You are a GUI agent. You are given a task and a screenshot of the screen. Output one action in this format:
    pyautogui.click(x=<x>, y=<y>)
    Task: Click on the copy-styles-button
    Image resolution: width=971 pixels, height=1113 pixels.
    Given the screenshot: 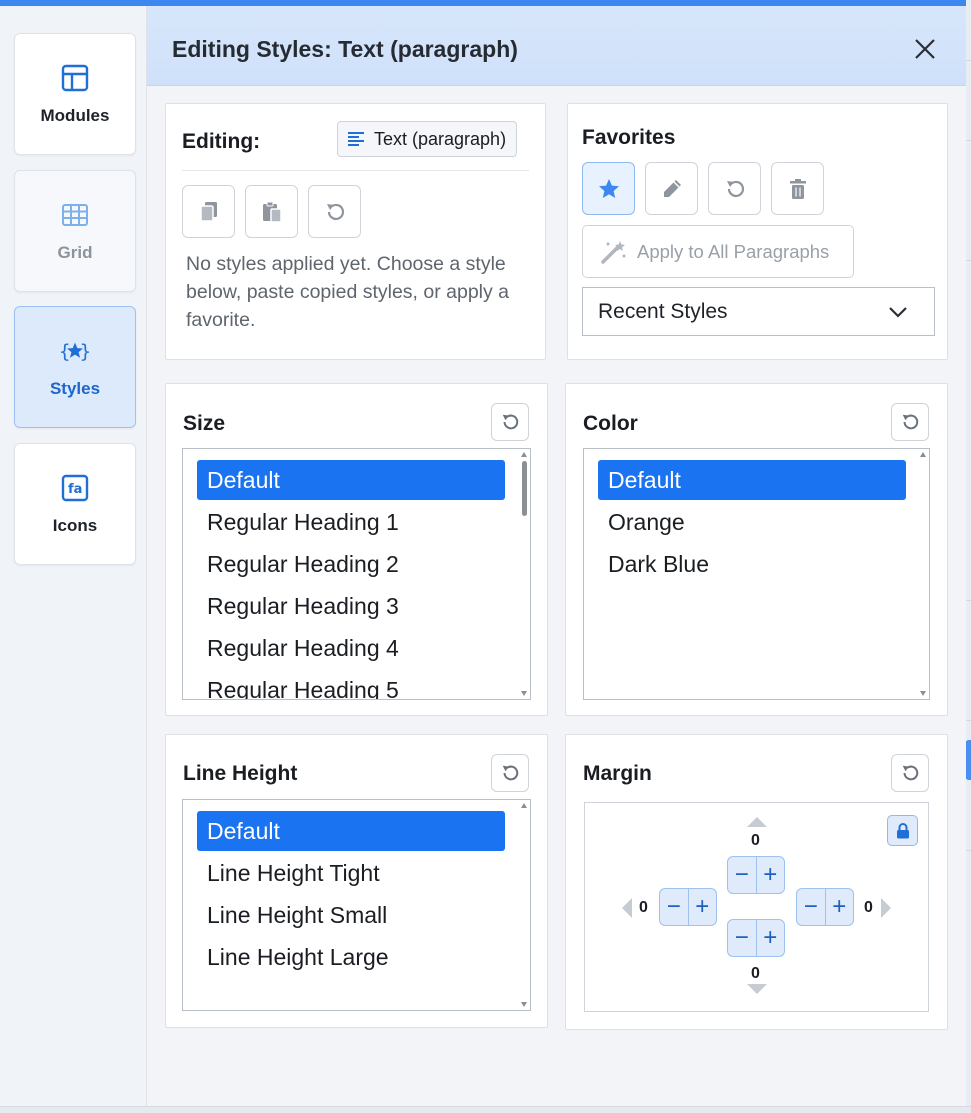 What is the action you would take?
    pyautogui.click(x=208, y=211)
    